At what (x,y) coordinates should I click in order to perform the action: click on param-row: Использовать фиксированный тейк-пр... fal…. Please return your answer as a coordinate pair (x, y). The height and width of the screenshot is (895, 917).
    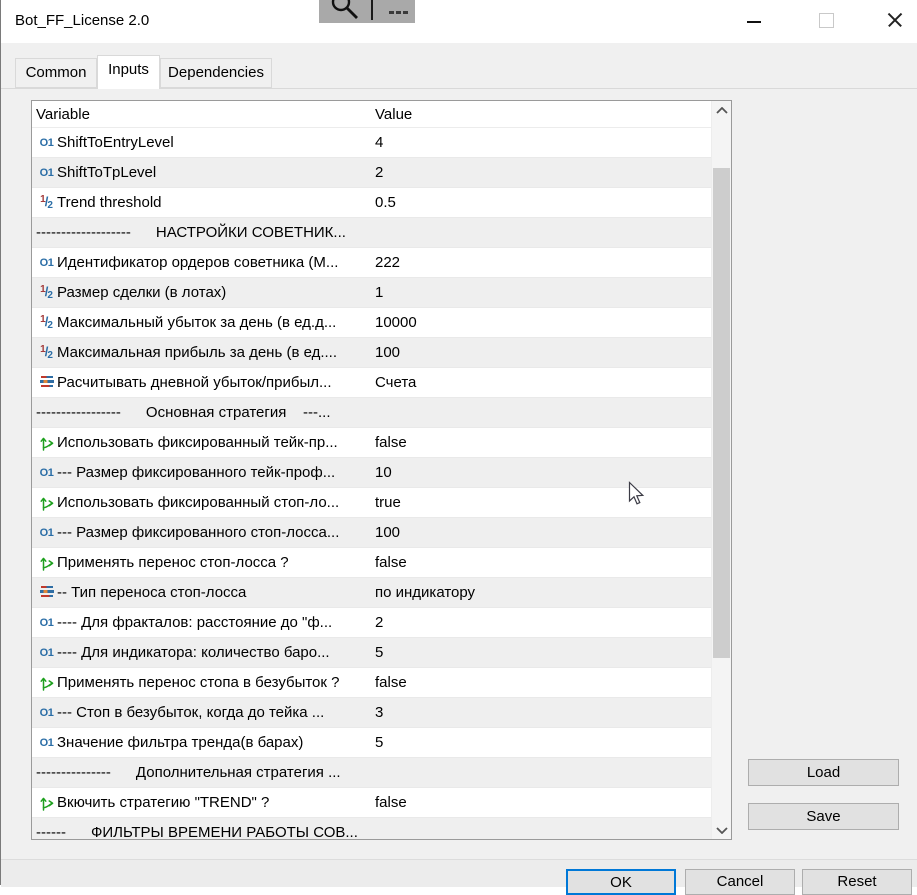
    Looking at the image, I should click on (371, 443).